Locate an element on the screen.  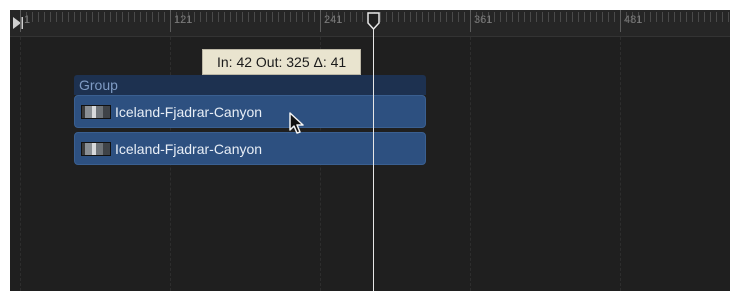
ruler-label-1: 1 is located at coordinates (27, 20).